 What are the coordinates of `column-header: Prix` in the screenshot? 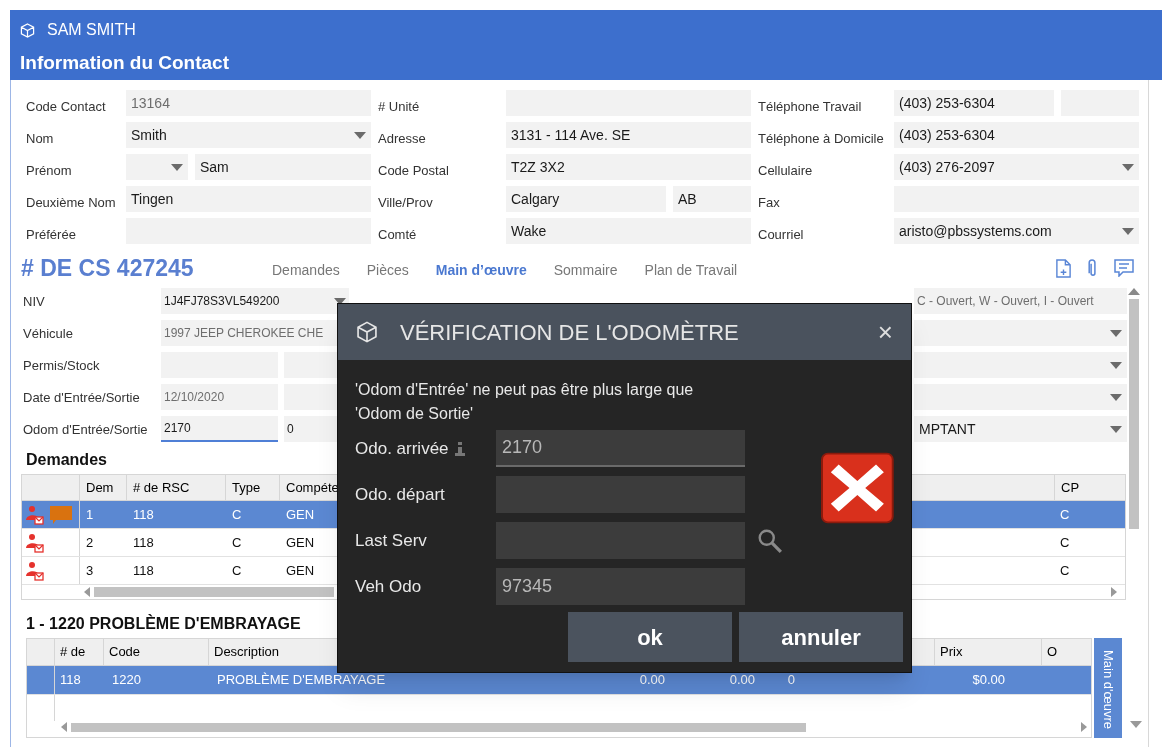 It's located at (988, 652).